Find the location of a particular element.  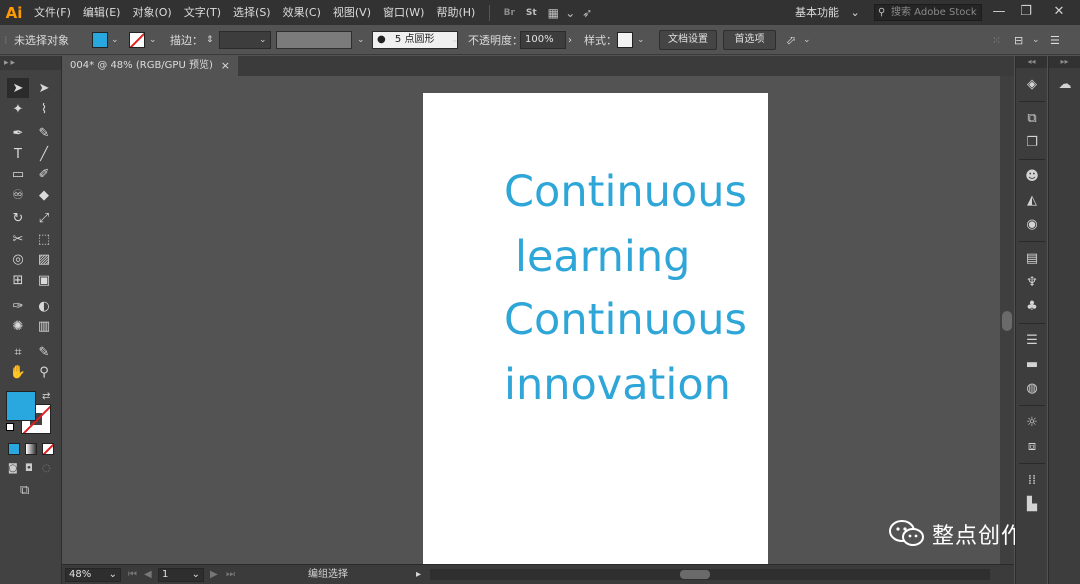

restore-button: ❐ is located at coordinates (1026, 12).